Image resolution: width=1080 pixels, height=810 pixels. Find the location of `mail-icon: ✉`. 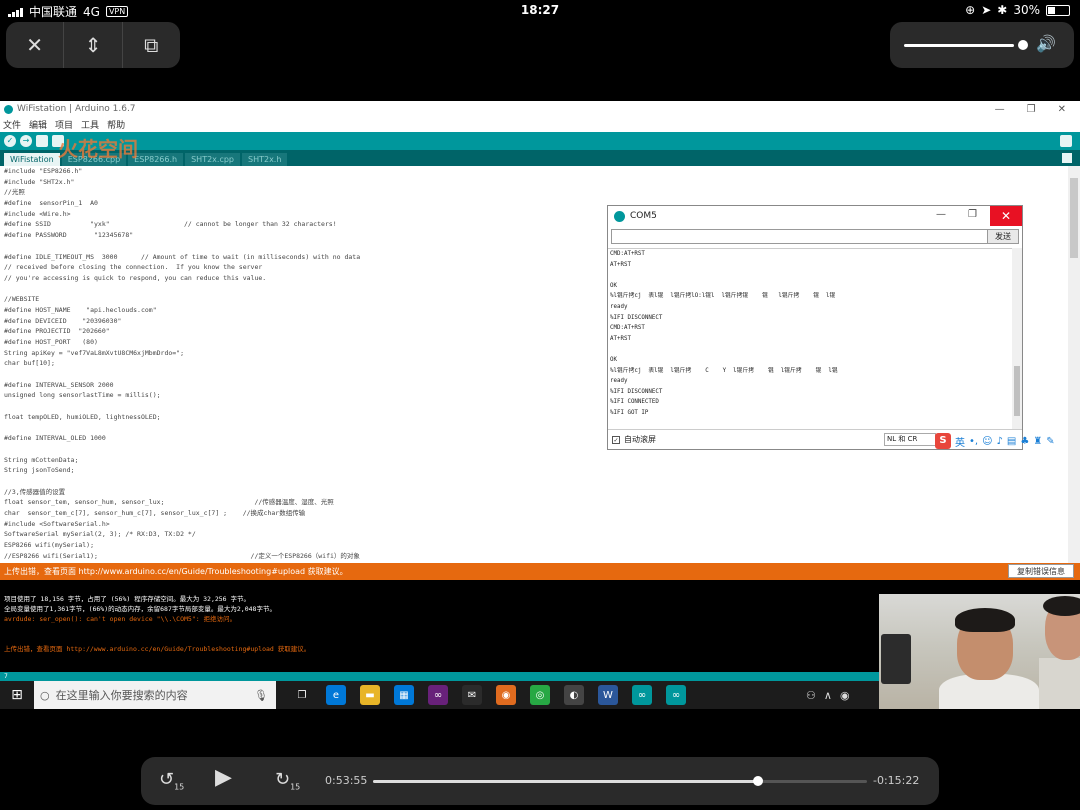

mail-icon: ✉ is located at coordinates (472, 695).